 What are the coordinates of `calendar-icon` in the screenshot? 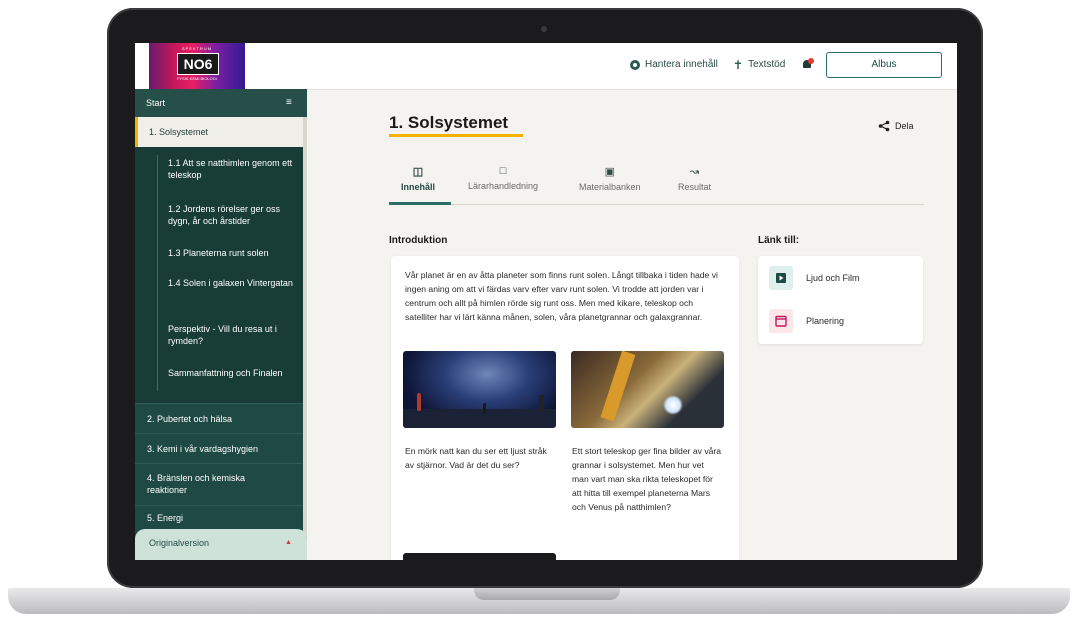 It's located at (781, 321).